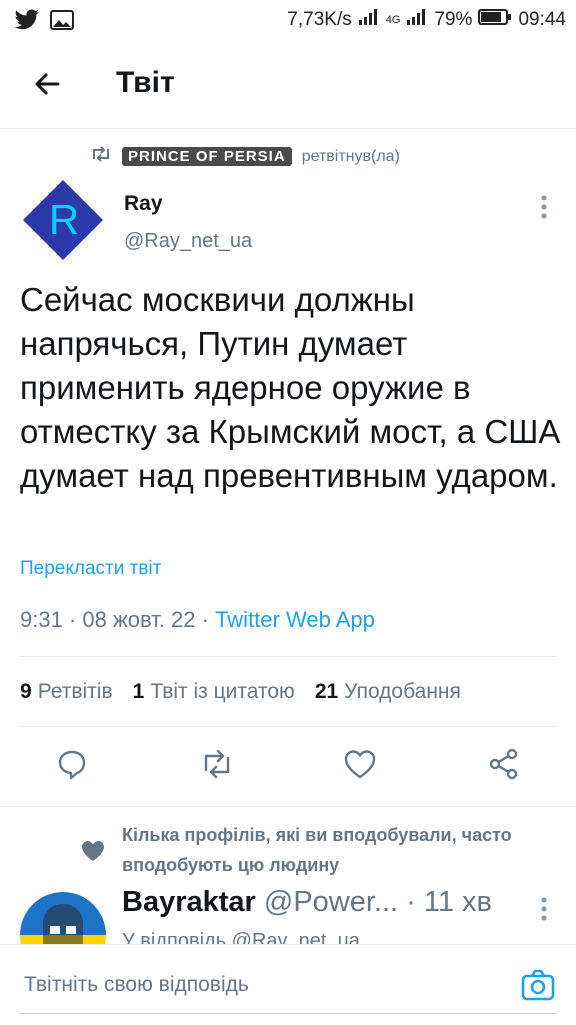 The width and height of the screenshot is (576, 1025). Describe the element at coordinates (139, 619) in the screenshot. I see `tweet-date: 08 жовт. 22` at that location.